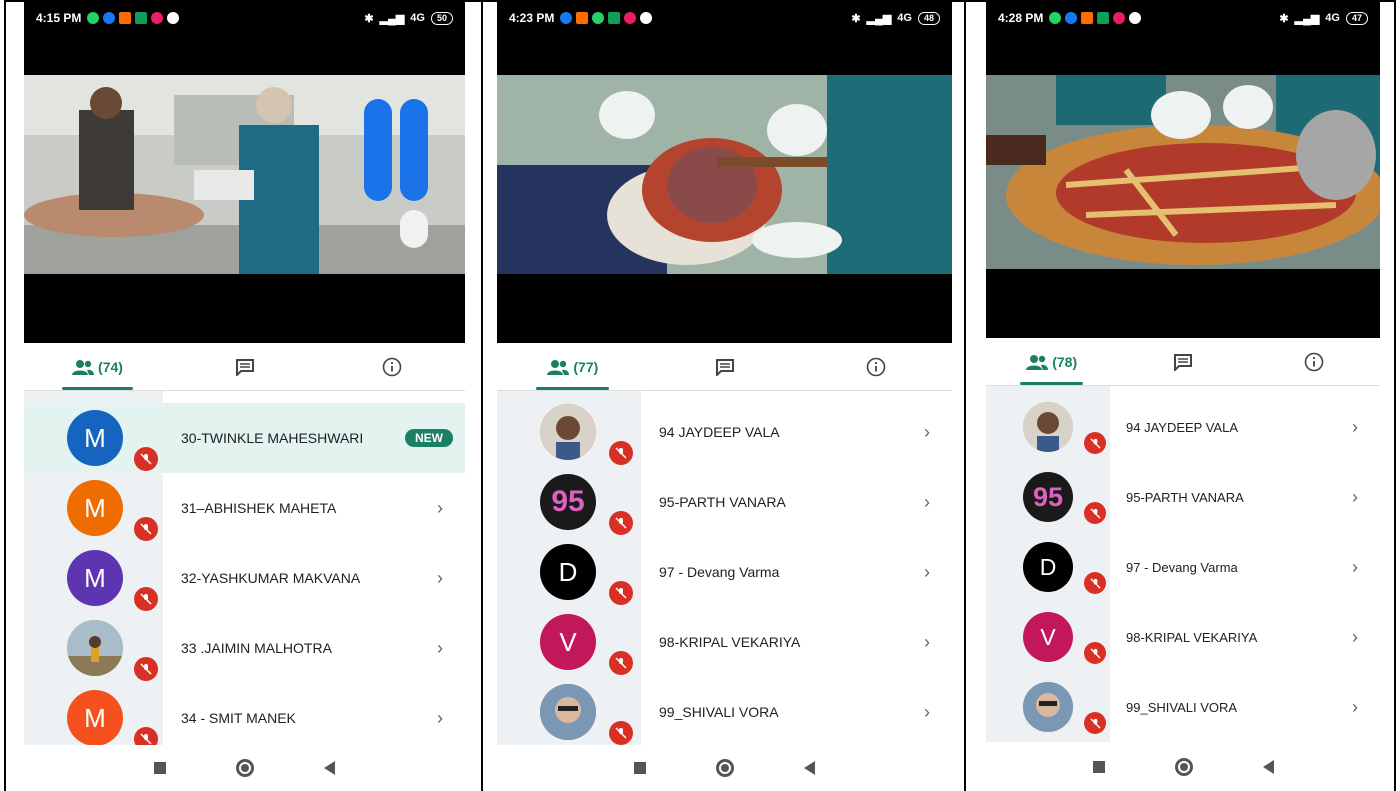 Image resolution: width=1400 pixels, height=791 pixels. I want to click on list-item: M 31–ABHISHEK MAHETA ›, so click(244, 508).